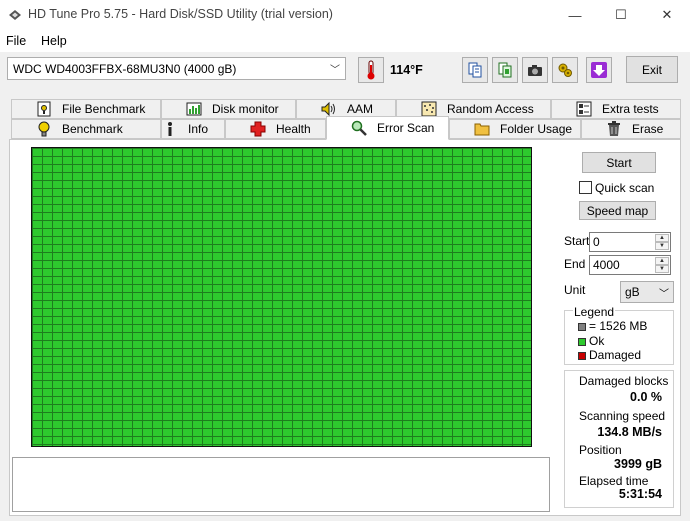 The image size is (690, 521). What do you see at coordinates (638, 464) in the screenshot?
I see `position-value: 3999 gB` at bounding box center [638, 464].